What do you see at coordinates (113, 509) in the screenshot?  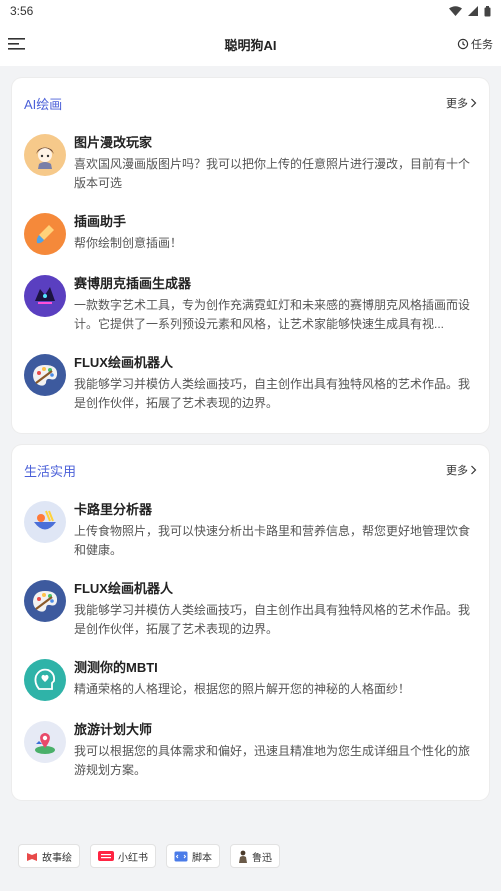 I see `bot-name: 卡路里分析器` at bounding box center [113, 509].